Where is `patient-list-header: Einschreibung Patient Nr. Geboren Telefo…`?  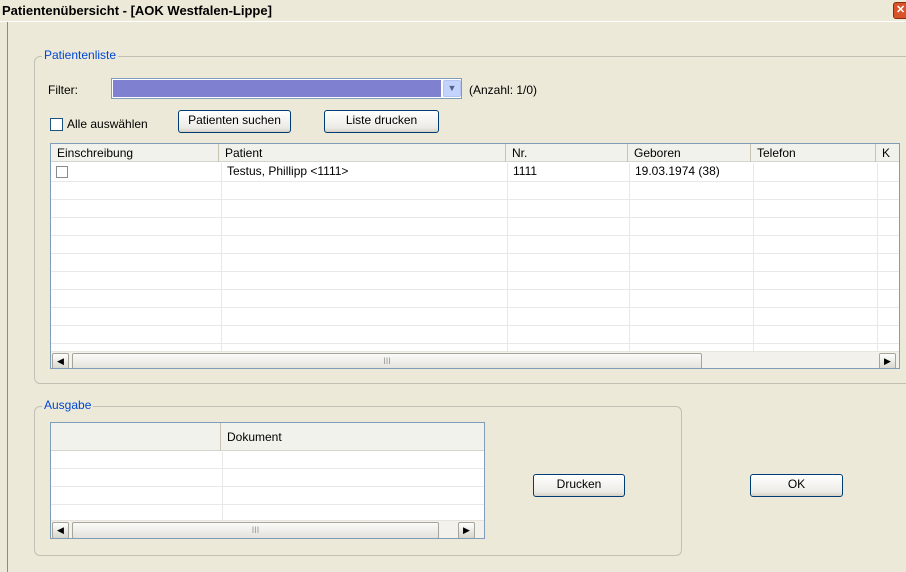
patient-list-header: Einschreibung Patient Nr. Geboren Telefo… is located at coordinates (475, 153).